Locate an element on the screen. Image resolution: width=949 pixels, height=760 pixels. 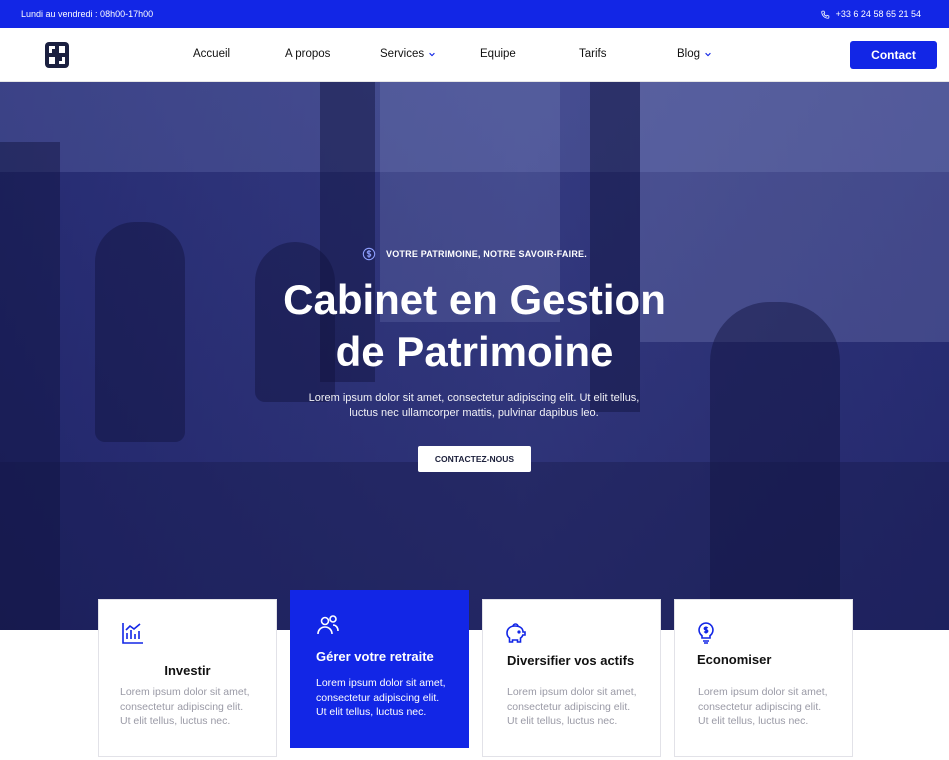
card-title: Diversifier vos actifs is located at coordinates (571, 660).